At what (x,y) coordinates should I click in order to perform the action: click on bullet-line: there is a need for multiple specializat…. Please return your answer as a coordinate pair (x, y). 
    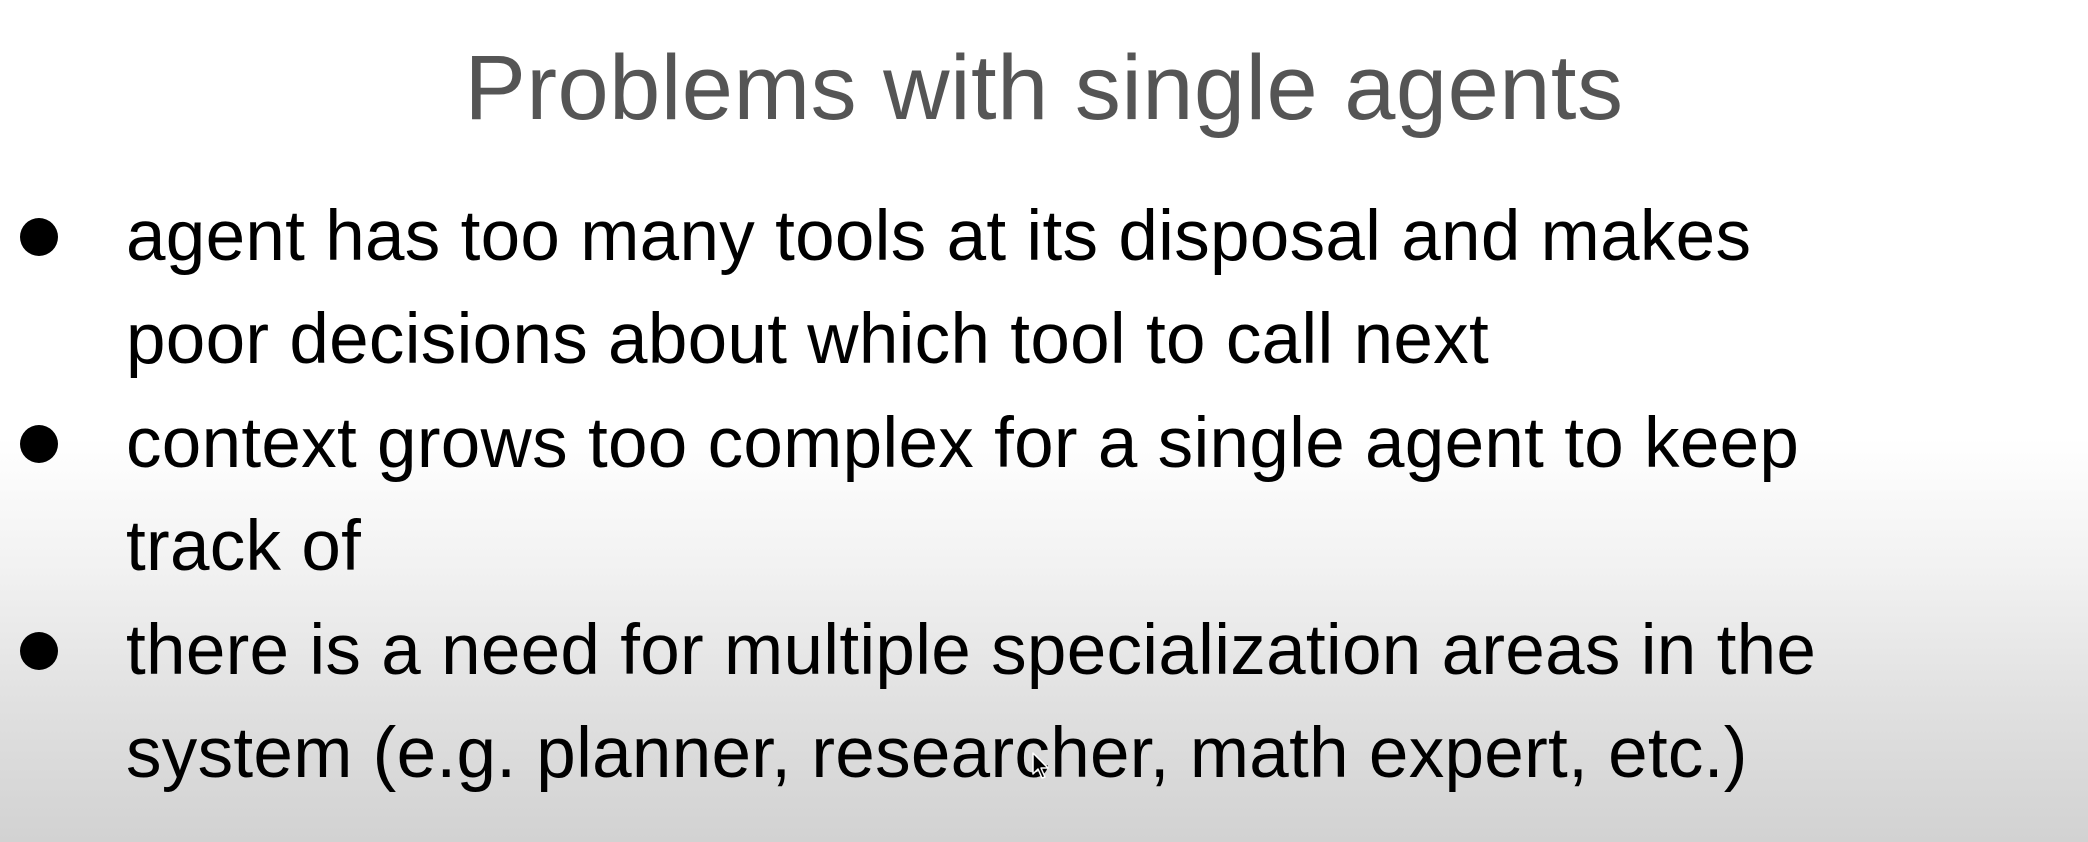
    Looking at the image, I should click on (971, 650).